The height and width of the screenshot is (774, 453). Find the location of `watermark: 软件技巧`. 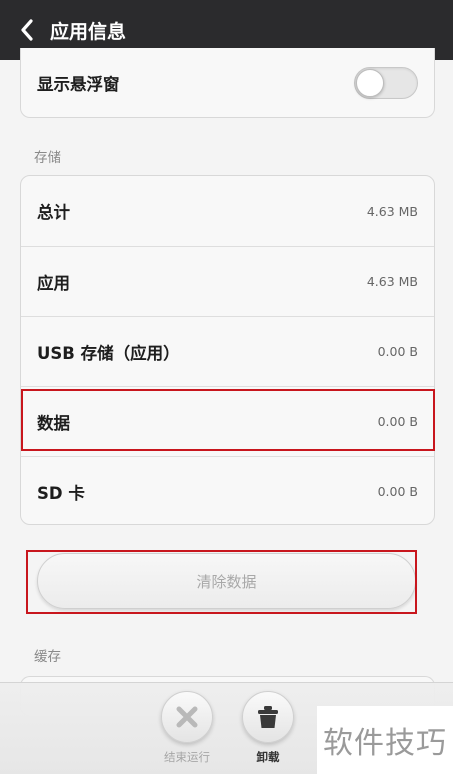

watermark: 软件技巧 is located at coordinates (385, 740).